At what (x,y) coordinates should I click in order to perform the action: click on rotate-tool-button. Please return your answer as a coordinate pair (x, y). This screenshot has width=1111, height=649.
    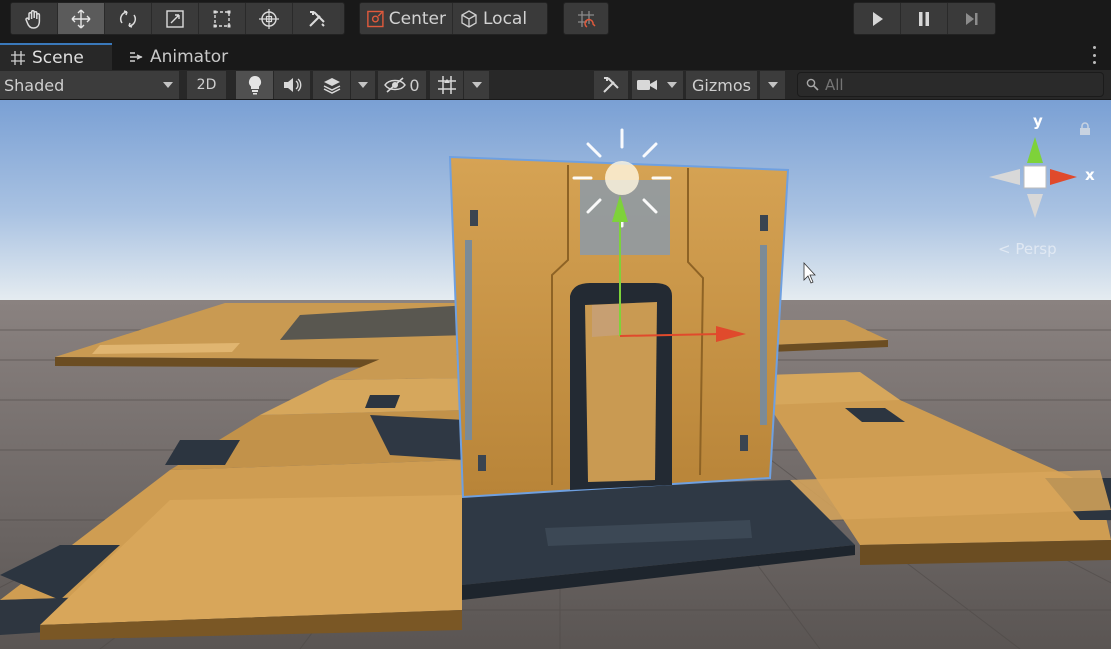
    Looking at the image, I should click on (128, 18).